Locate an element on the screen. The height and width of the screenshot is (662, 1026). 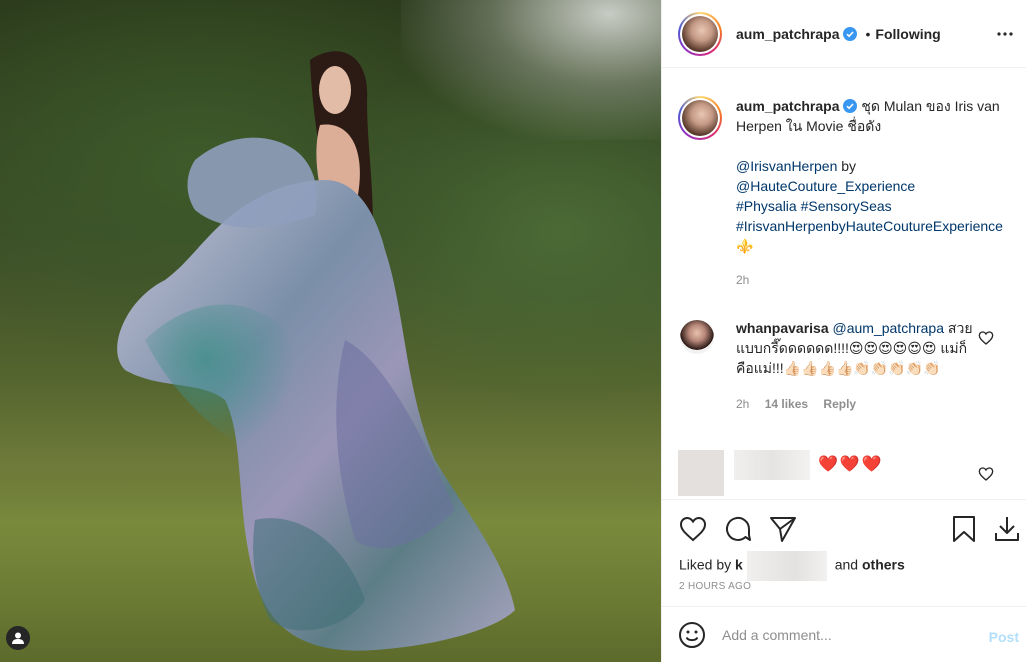
caption-avatar is located at coordinates (700, 118).